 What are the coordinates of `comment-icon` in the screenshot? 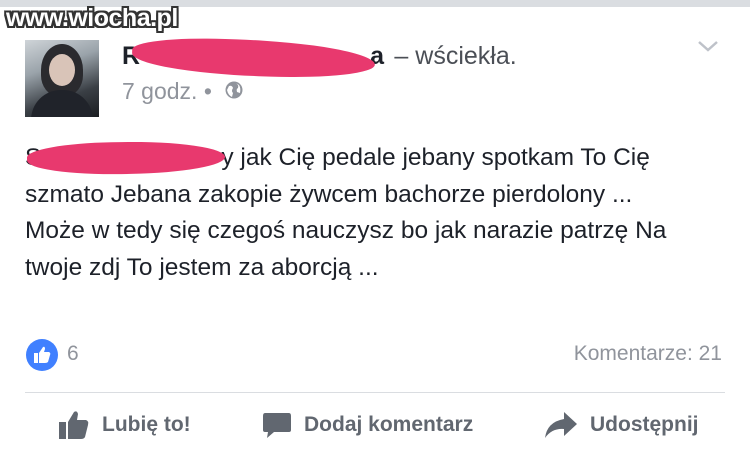 It's located at (277, 425).